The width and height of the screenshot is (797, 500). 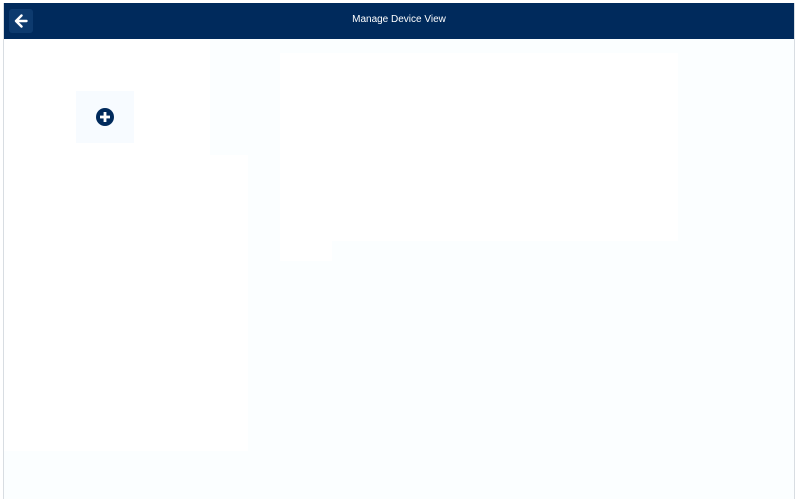 I want to click on page-title: Manage Device View, so click(x=399, y=19).